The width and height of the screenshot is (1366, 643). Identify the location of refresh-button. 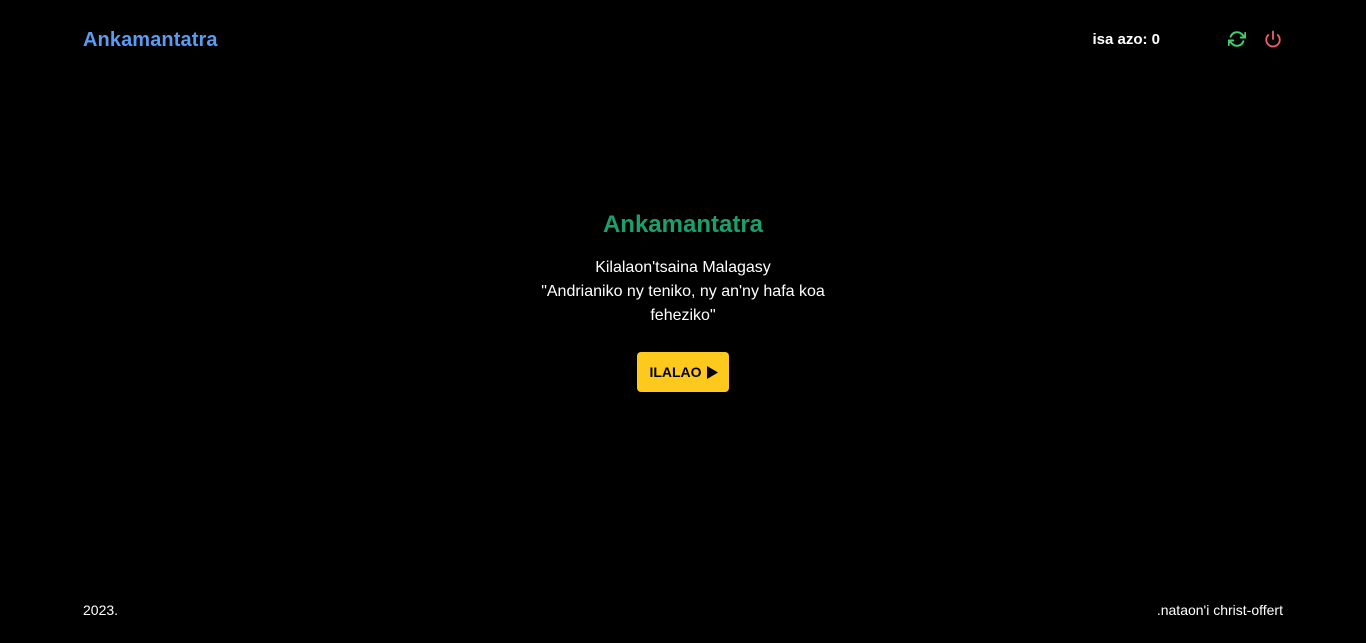
(1237, 39).